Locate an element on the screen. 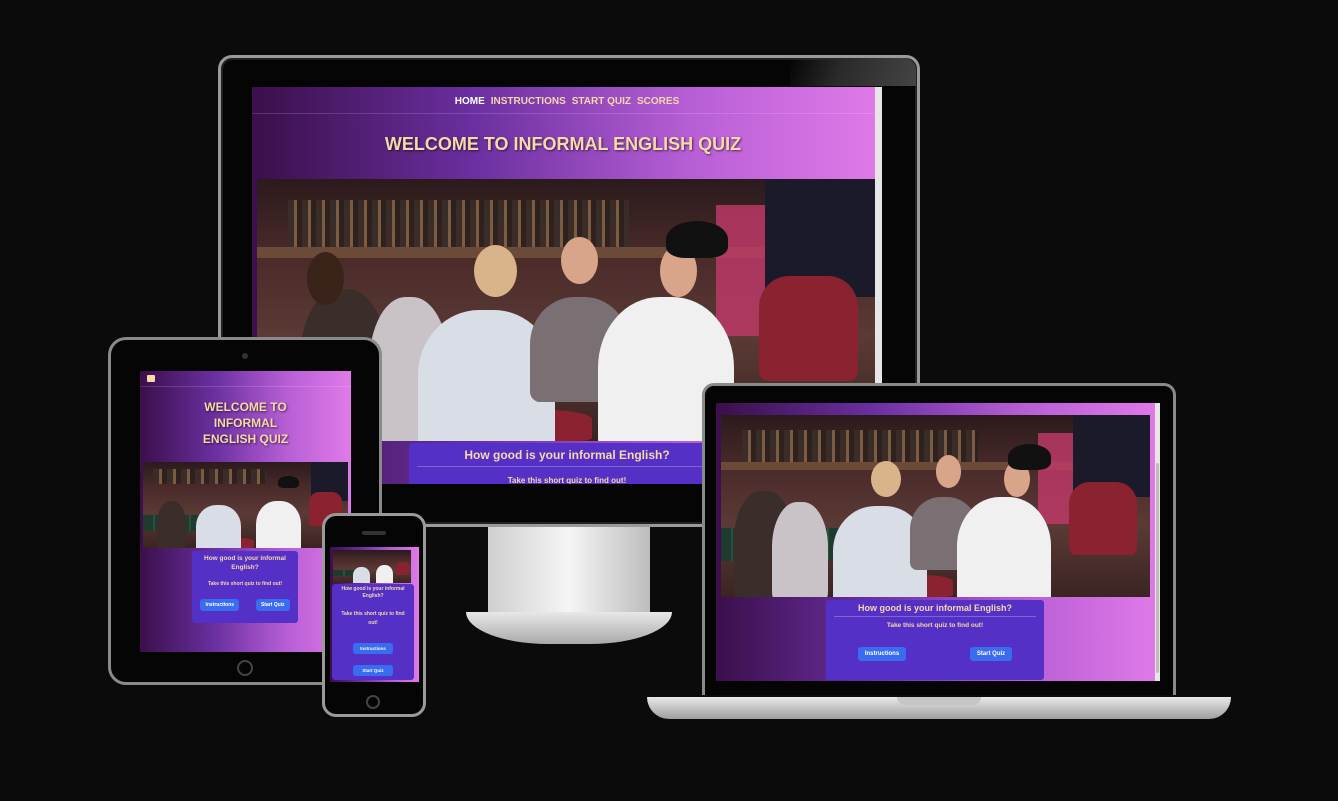 Image resolution: width=1338 pixels, height=801 pixels. laptop-intro-subtitle: Take this short quiz to find out! is located at coordinates (935, 625).